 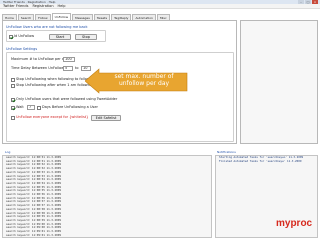 I want to click on delay-label: Time Delay Between UnFollow, so click(x=38, y=68).